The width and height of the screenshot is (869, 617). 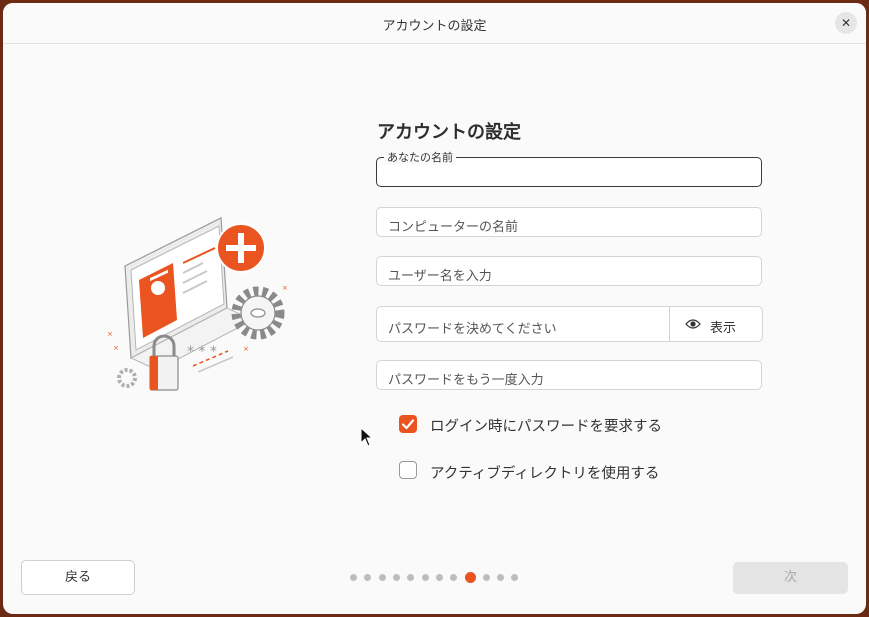 What do you see at coordinates (544, 472) in the screenshot?
I see `active-directory-label: アクティブディレクトリを使用する` at bounding box center [544, 472].